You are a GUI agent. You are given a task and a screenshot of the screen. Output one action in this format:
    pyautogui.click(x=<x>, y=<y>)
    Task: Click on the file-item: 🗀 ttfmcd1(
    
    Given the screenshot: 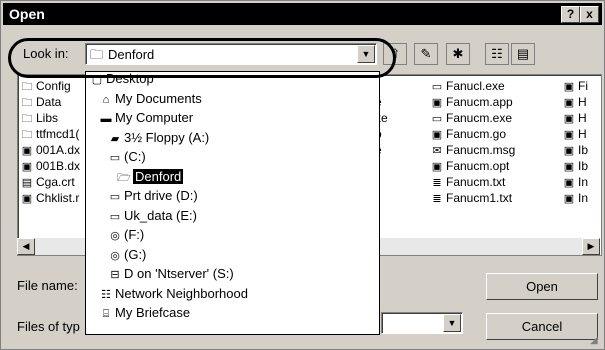 What is the action you would take?
    pyautogui.click(x=50, y=134)
    